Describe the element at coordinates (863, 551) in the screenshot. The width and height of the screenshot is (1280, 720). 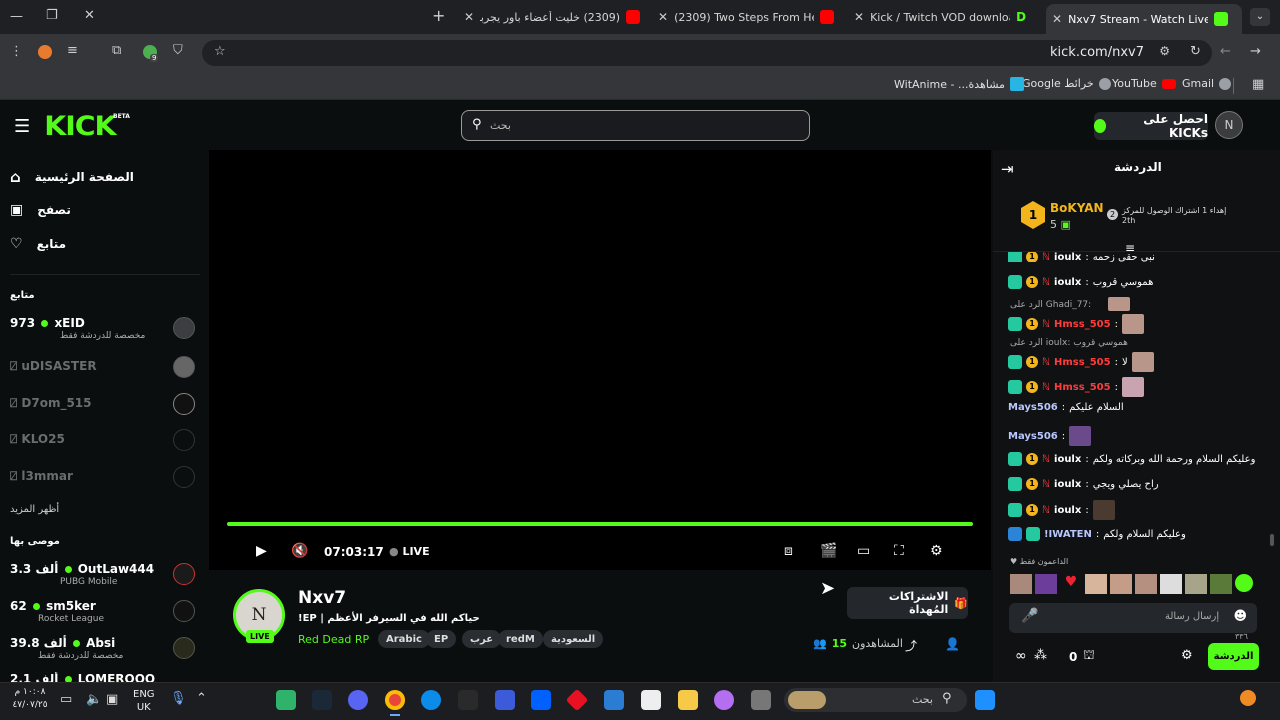
I see `theater-mode-icon: ▭` at that location.